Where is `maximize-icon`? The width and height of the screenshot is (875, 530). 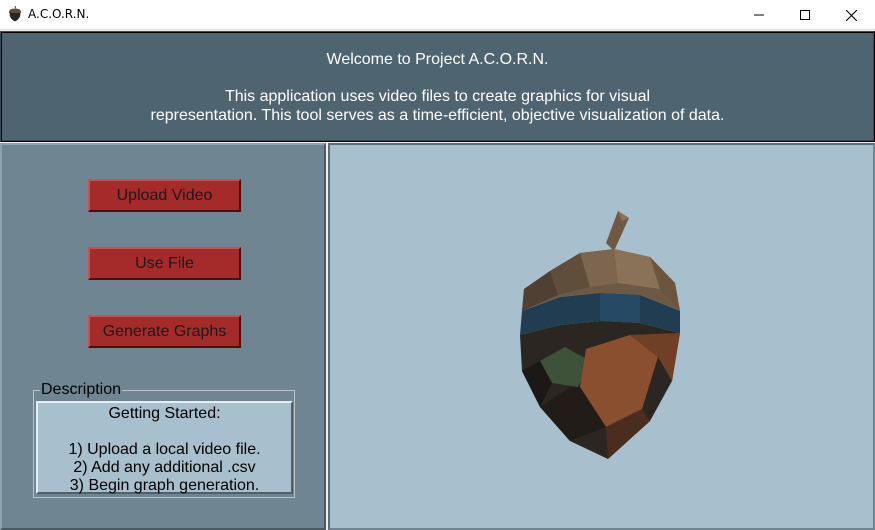 maximize-icon is located at coordinates (805, 15).